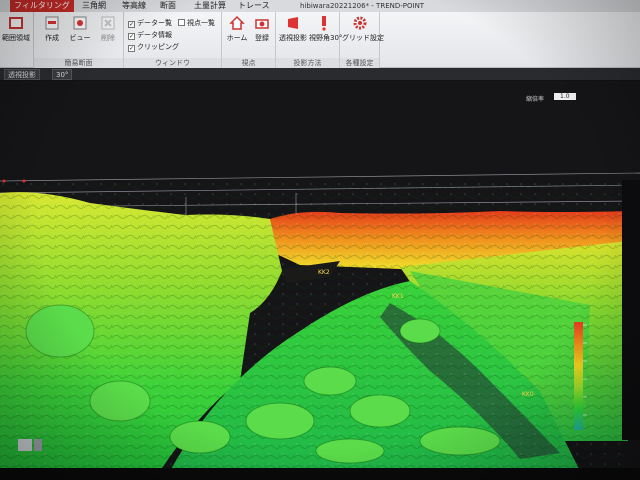  I want to click on tab-contour: 等高線, so click(134, 6).